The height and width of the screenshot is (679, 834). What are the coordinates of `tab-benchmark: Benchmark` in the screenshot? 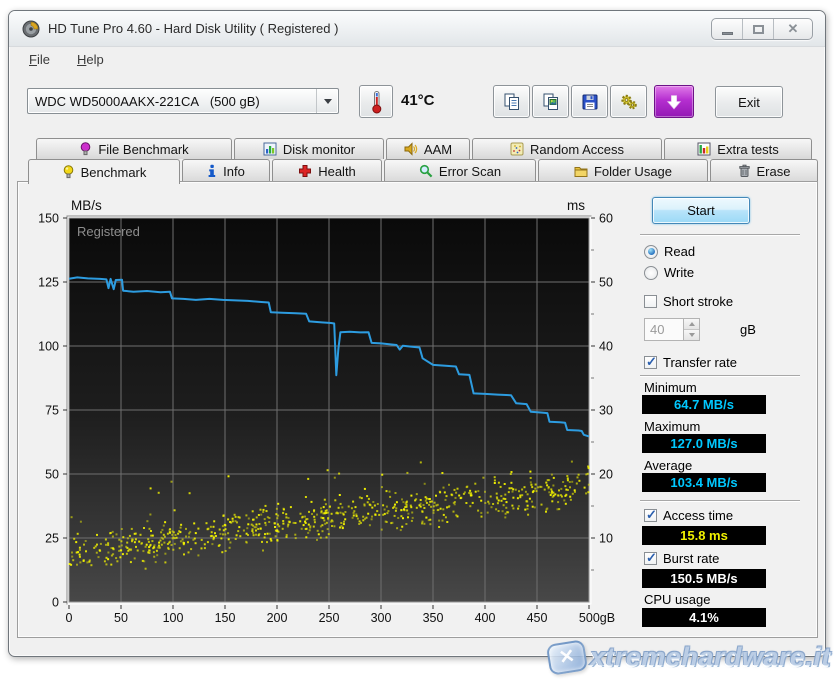 It's located at (104, 171).